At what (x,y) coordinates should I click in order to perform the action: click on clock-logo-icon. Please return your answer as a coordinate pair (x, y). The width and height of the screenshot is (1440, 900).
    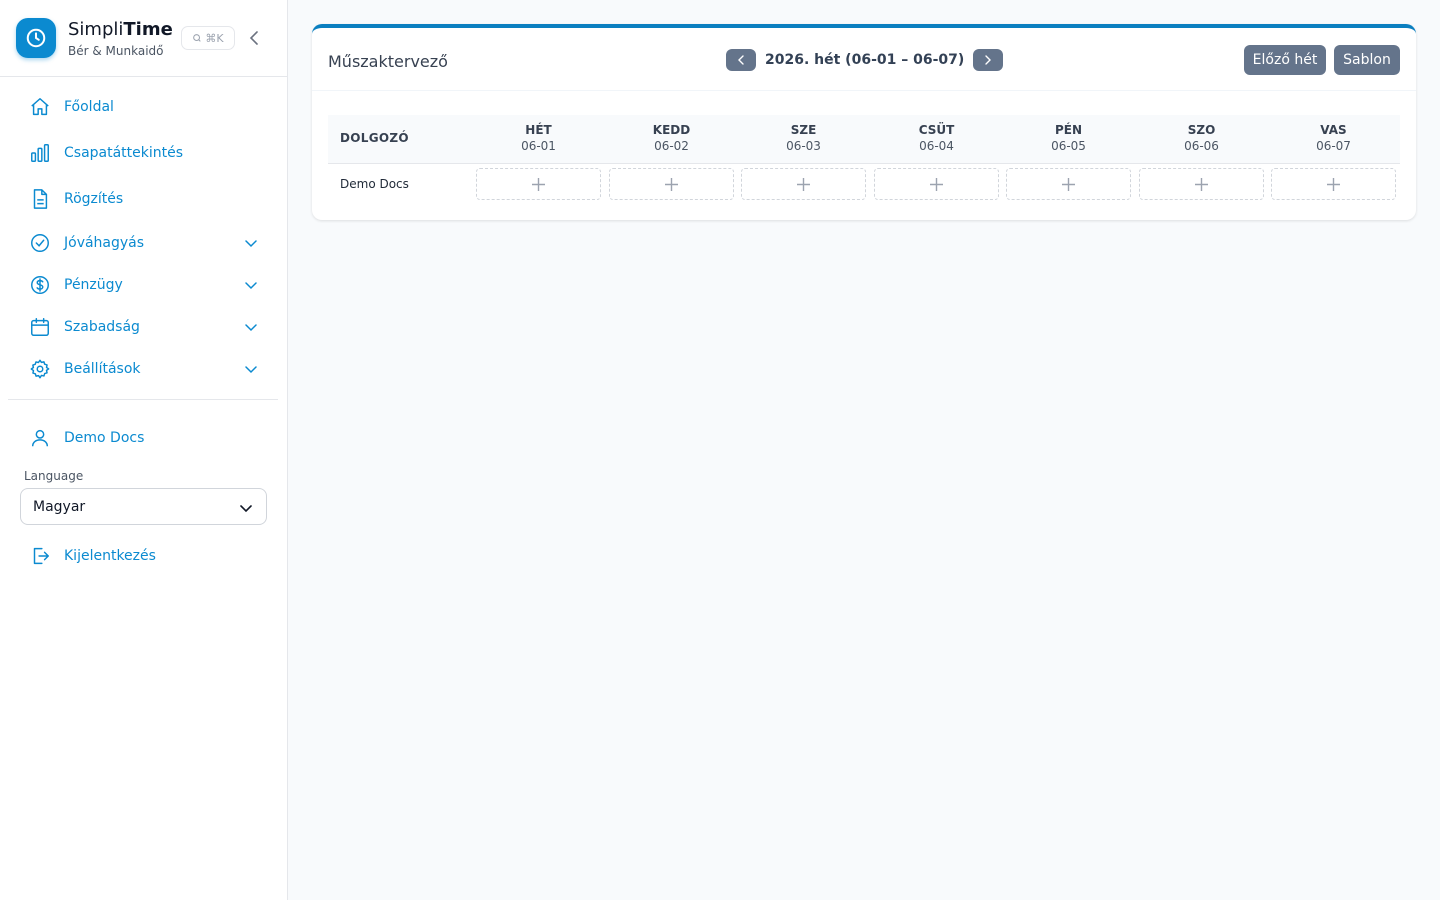
    Looking at the image, I should click on (36, 38).